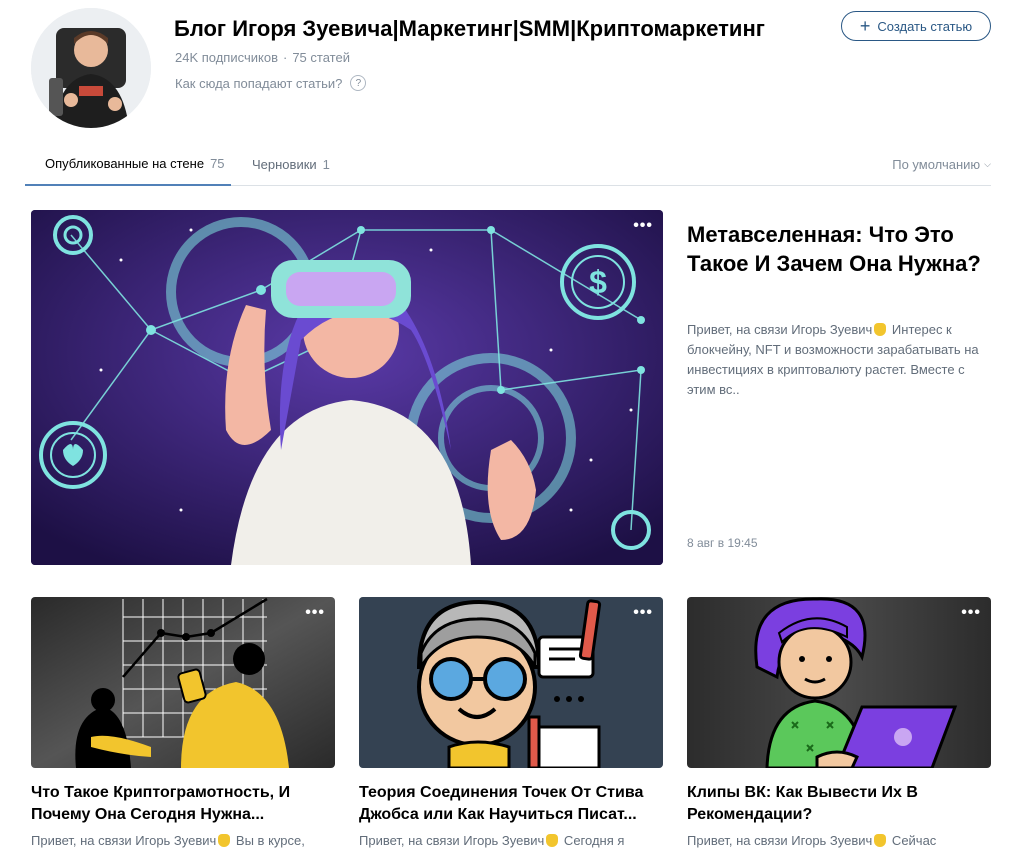 Image resolution: width=1021 pixels, height=856 pixels. I want to click on subscribers-count: 24K подписчиков, so click(226, 57).